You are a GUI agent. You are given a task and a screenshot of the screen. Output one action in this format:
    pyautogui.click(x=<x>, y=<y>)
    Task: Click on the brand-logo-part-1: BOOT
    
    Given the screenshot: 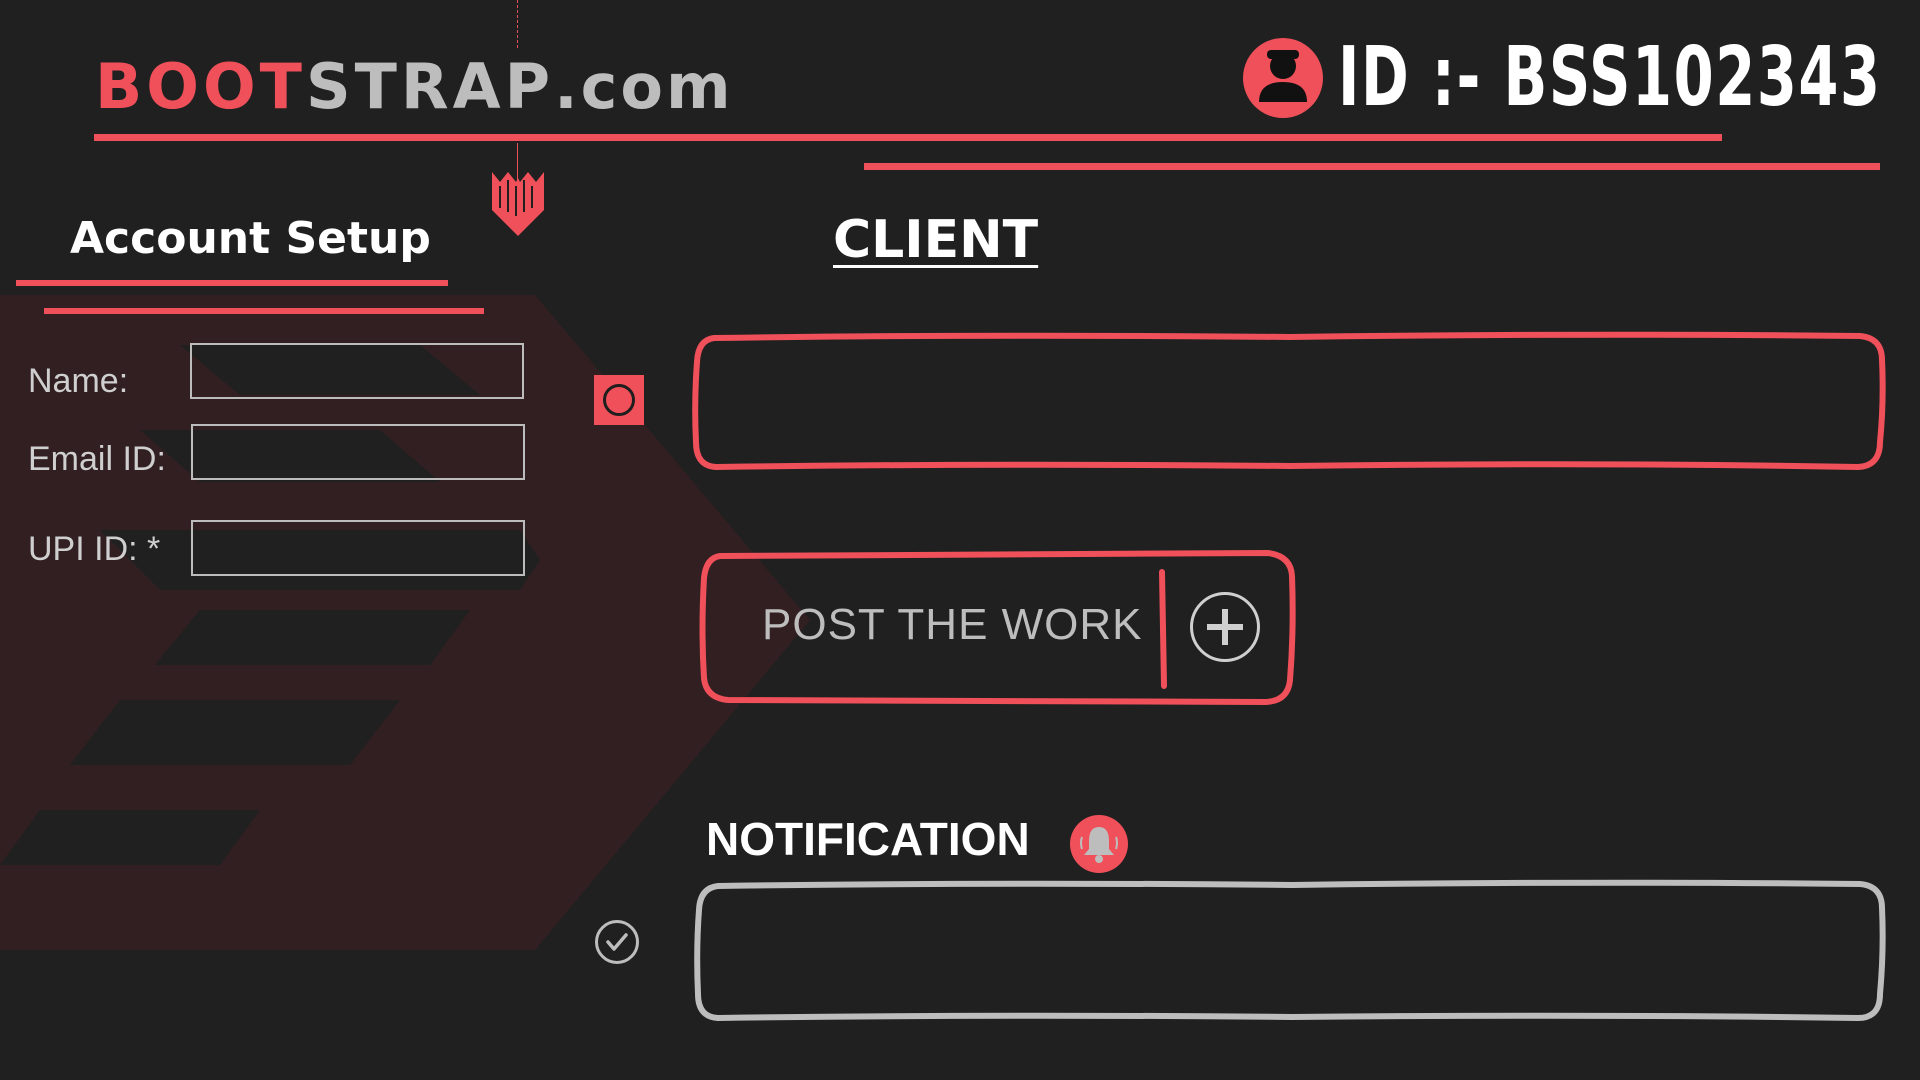 What is the action you would take?
    pyautogui.click(x=200, y=86)
    